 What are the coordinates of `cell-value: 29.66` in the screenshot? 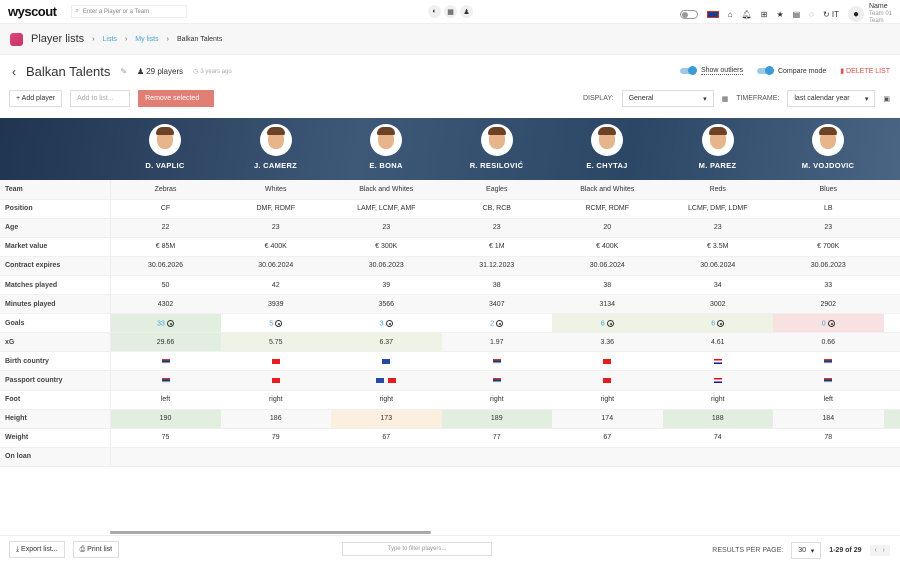 It's located at (165, 342).